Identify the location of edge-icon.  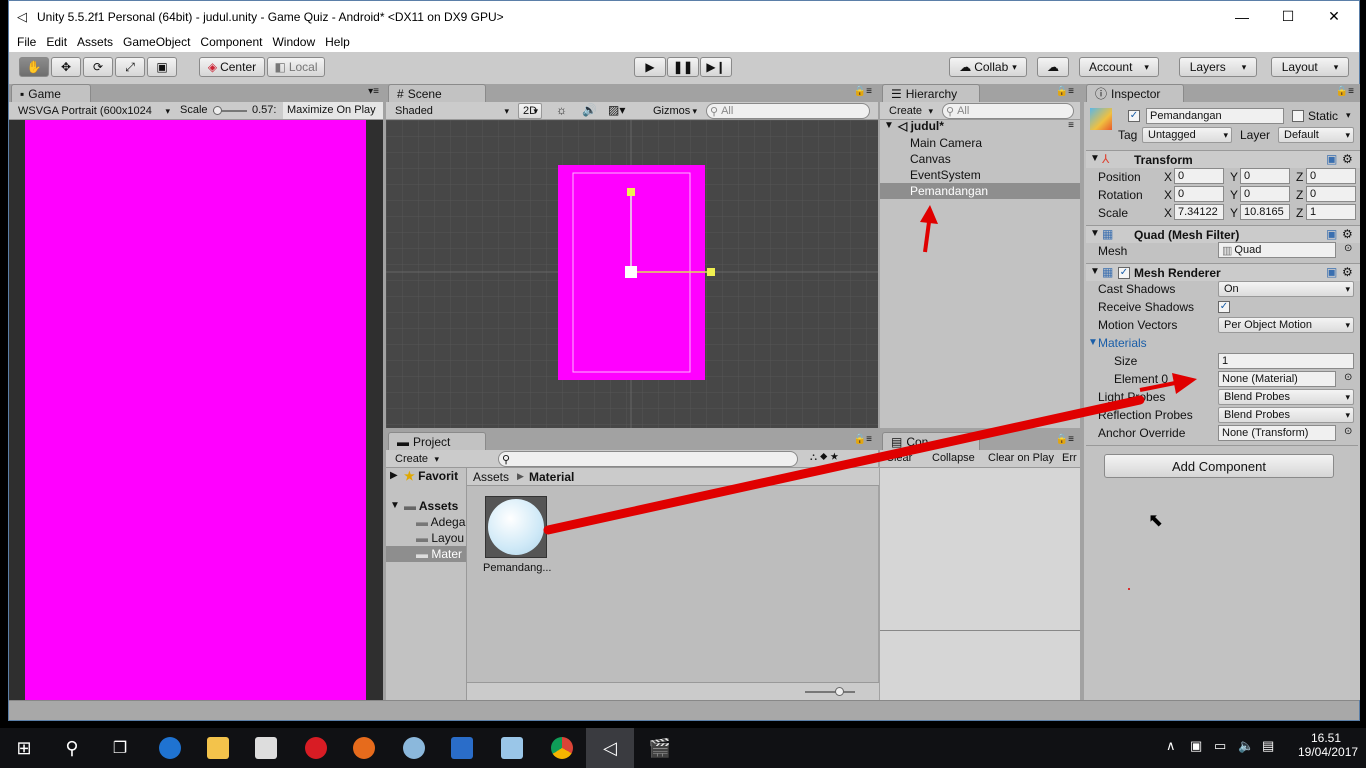
(170, 748).